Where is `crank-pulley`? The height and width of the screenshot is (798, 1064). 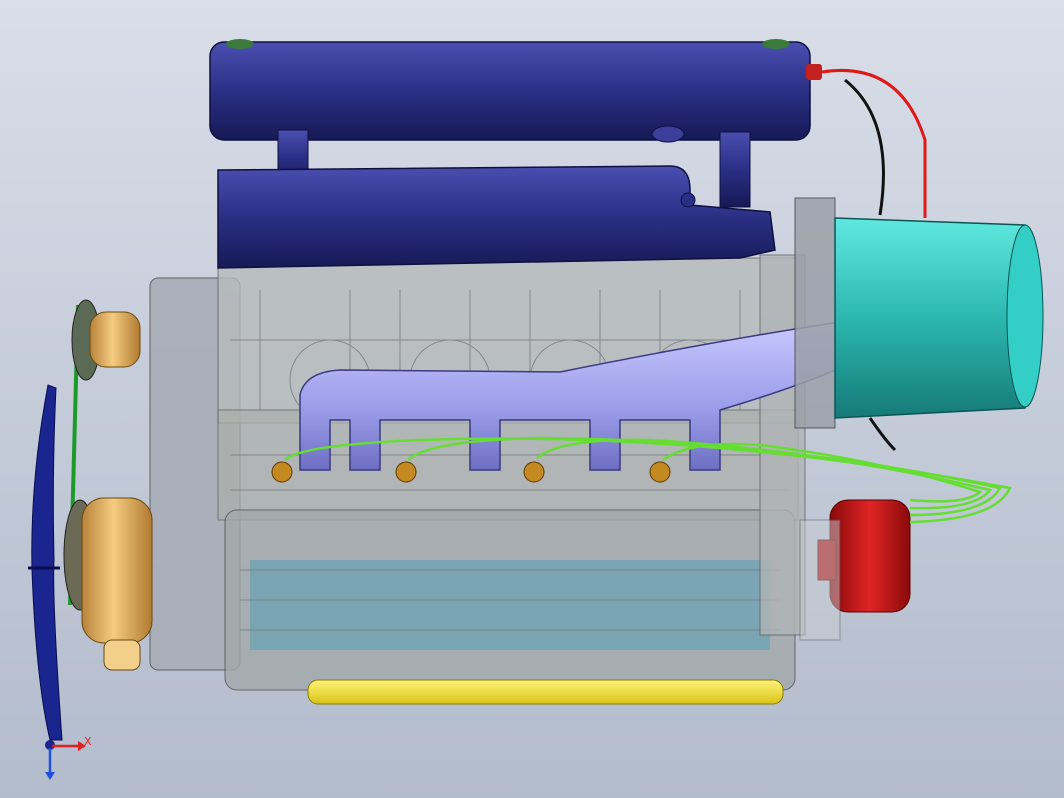 crank-pulley is located at coordinates (108, 584).